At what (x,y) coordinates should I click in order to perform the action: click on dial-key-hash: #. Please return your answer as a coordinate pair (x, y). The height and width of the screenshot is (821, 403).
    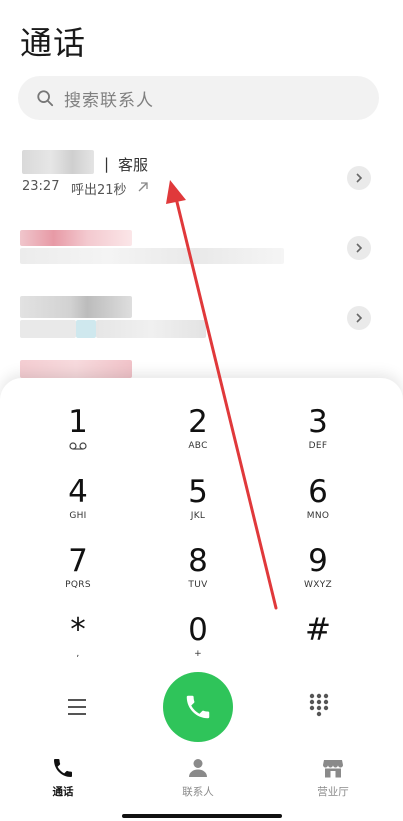
    Looking at the image, I should click on (318, 643).